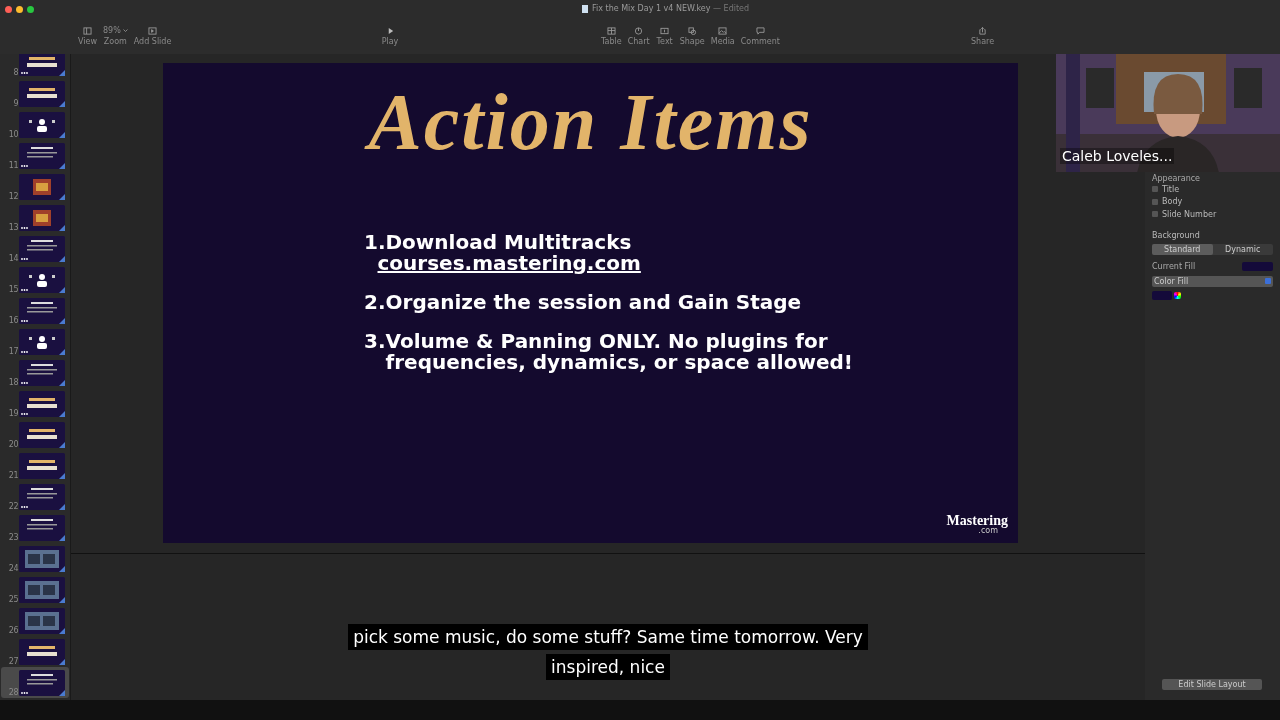  What do you see at coordinates (611, 30) in the screenshot?
I see `table-icon` at bounding box center [611, 30].